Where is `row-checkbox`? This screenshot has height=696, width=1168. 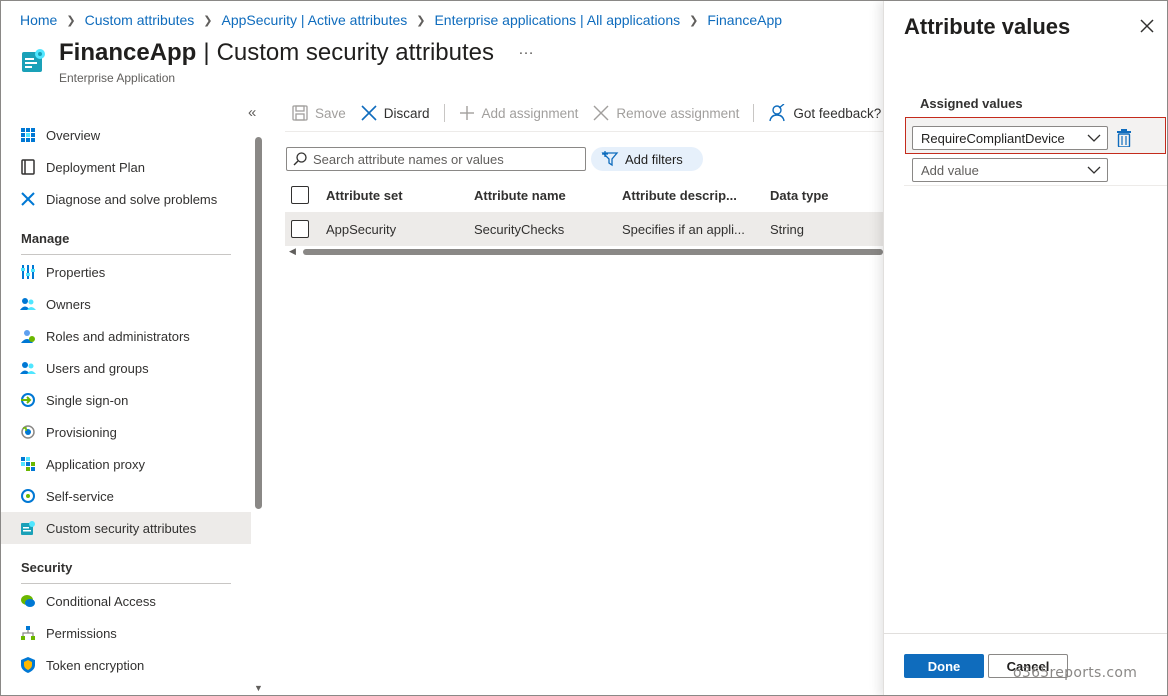 row-checkbox is located at coordinates (300, 229).